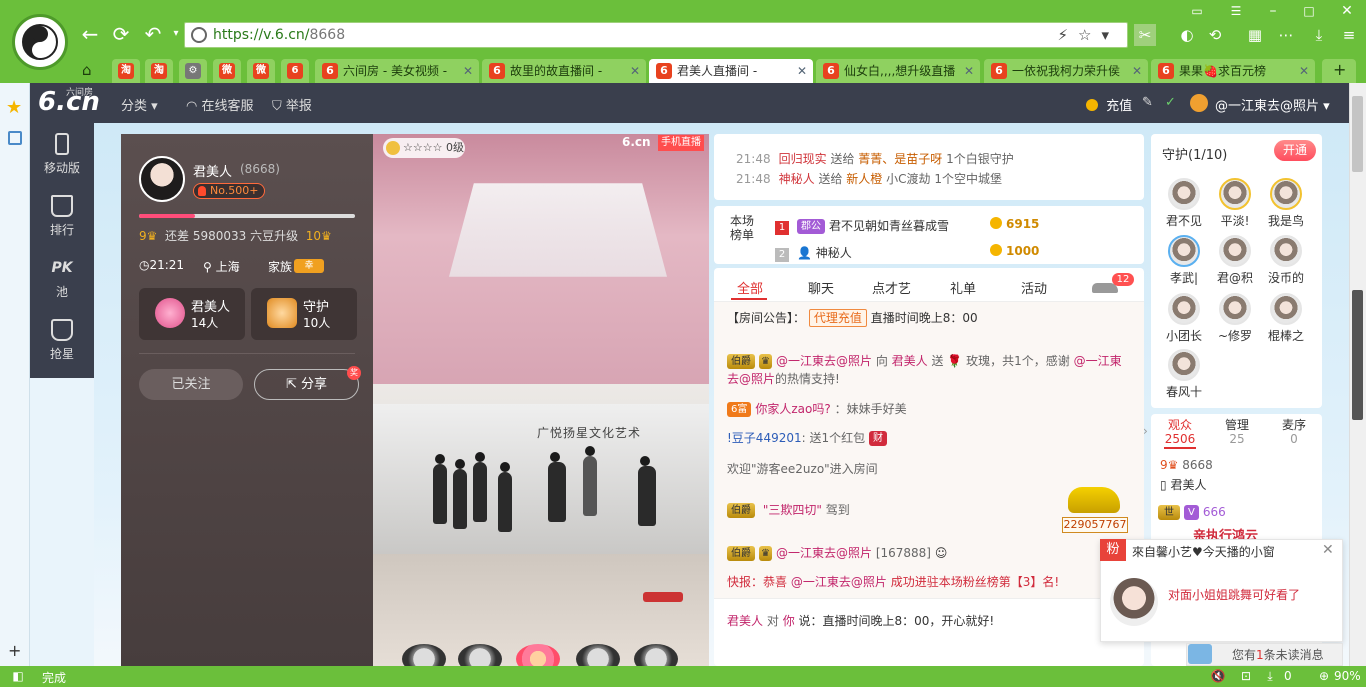 The width and height of the screenshot is (1366, 687). I want to click on guard-member: 孝武|, so click(1184, 260).